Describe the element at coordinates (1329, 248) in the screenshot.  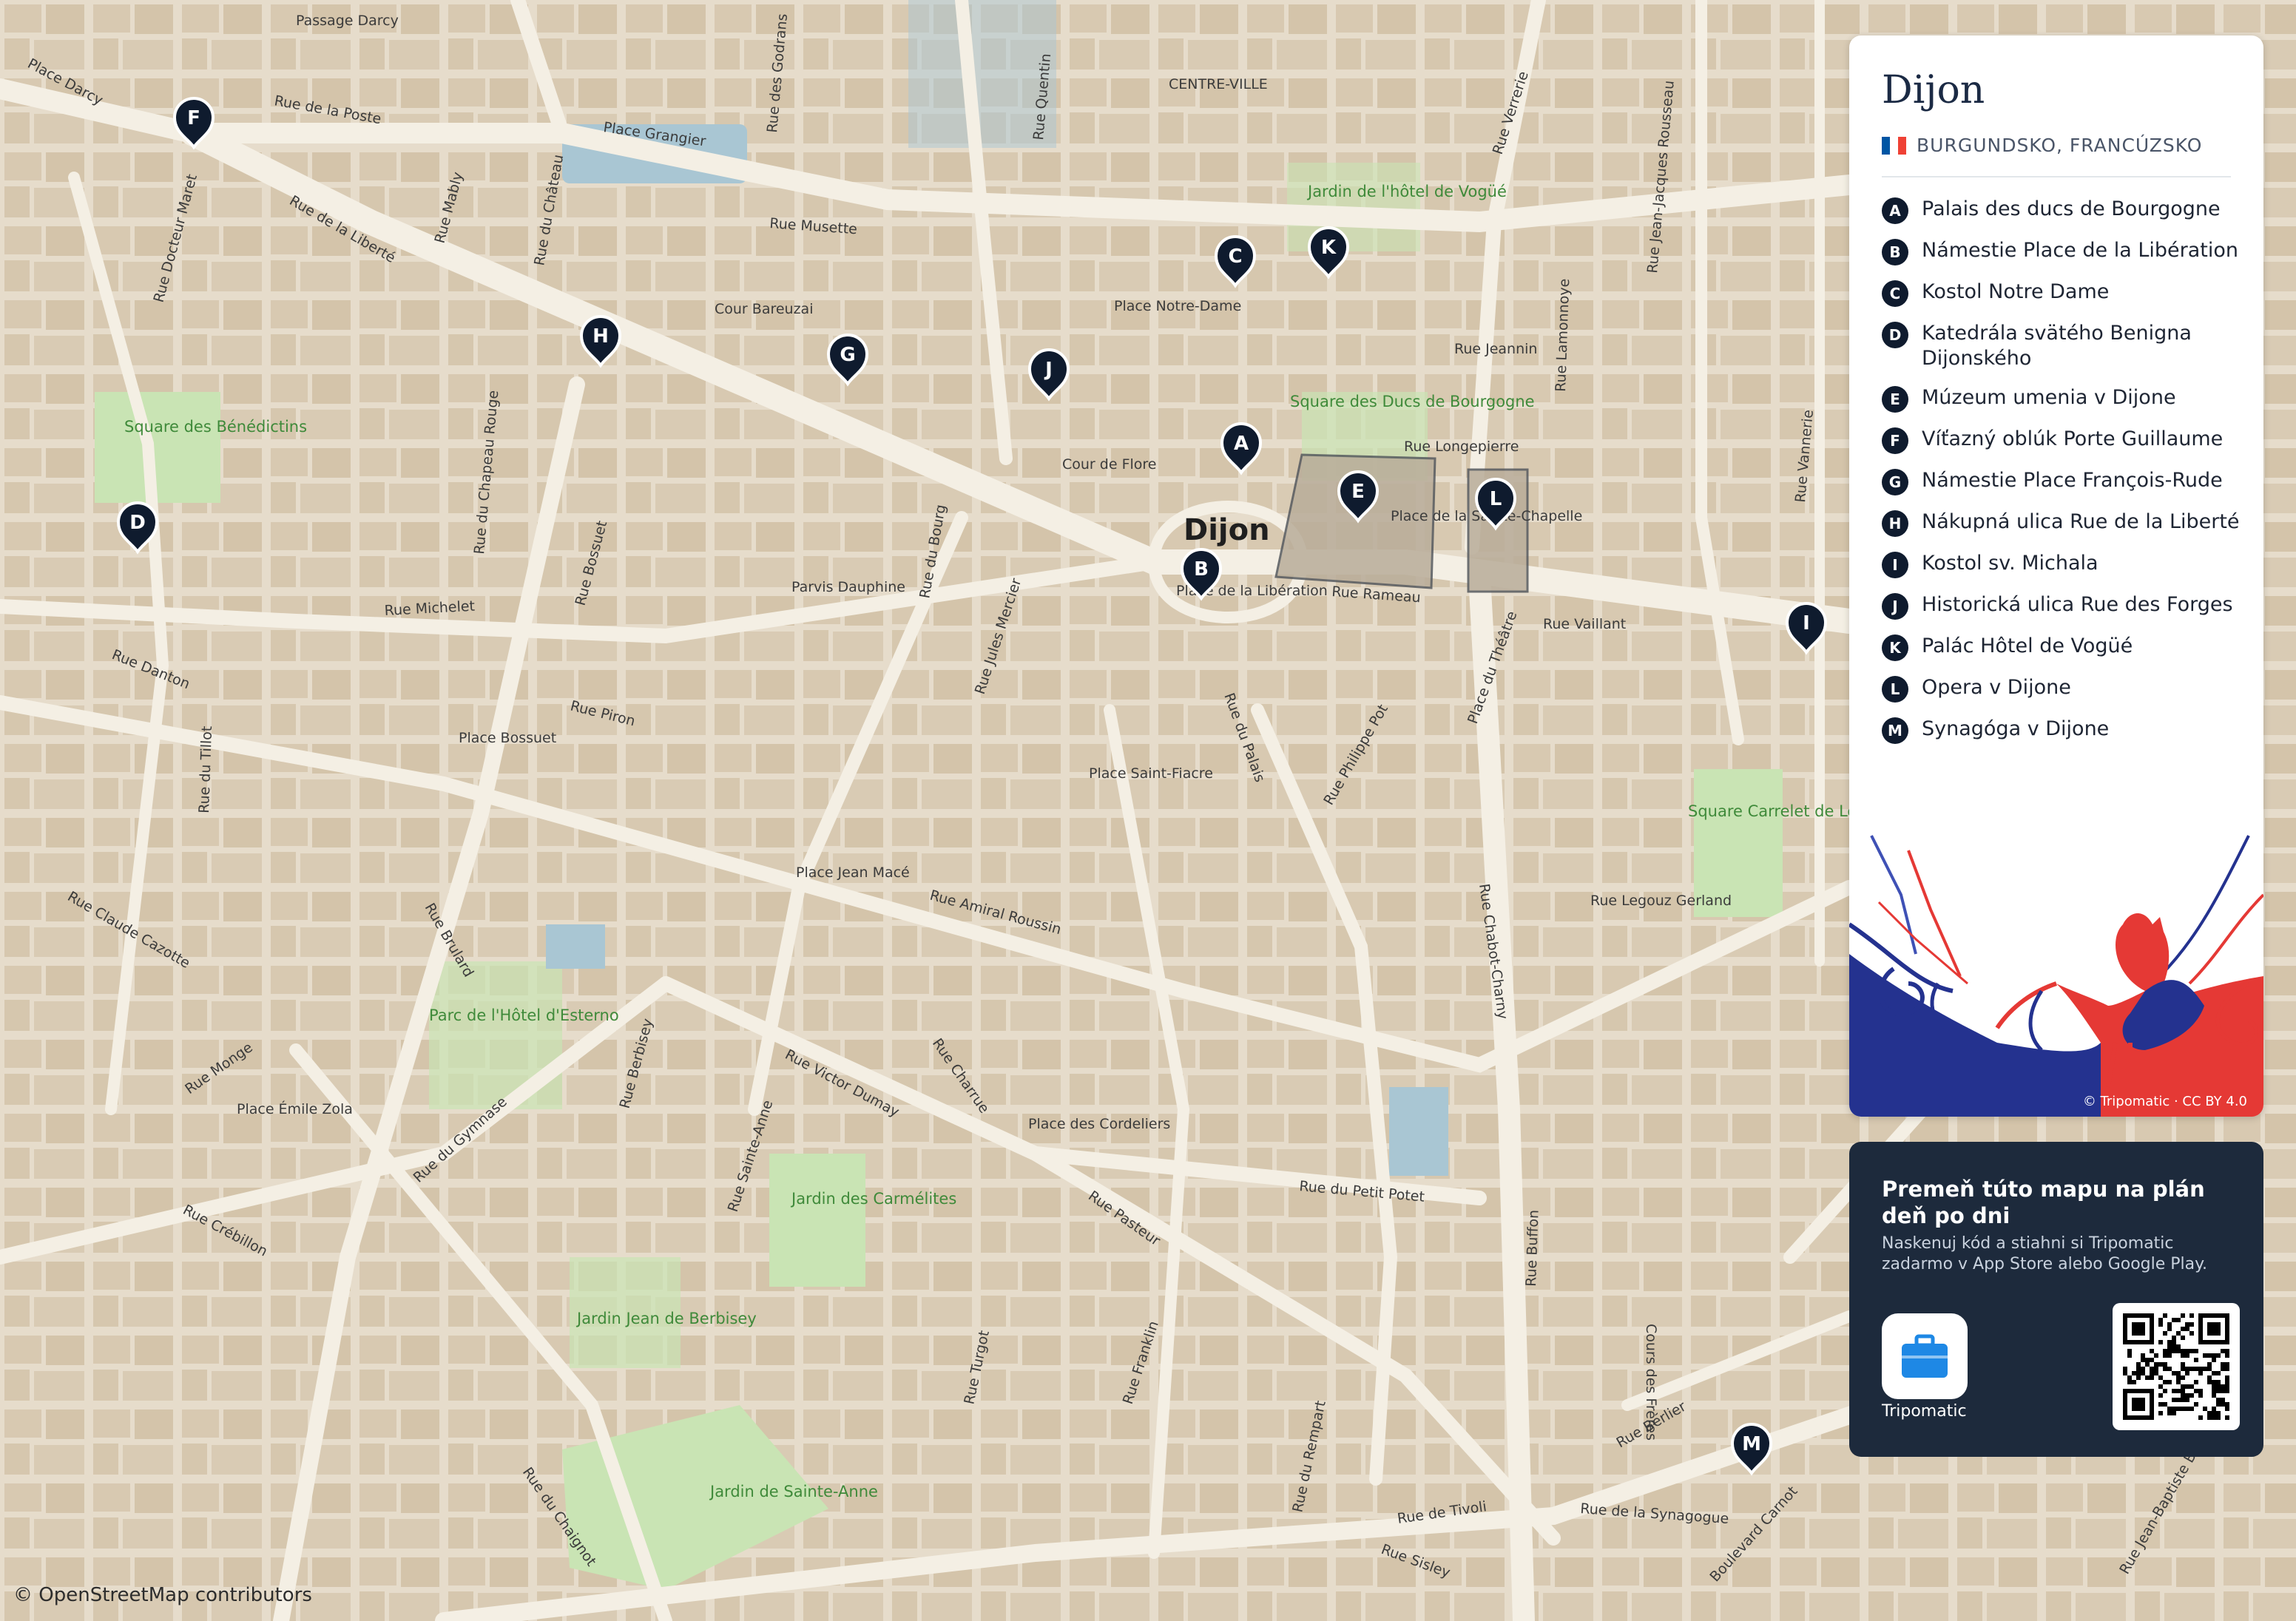
I see `pin-letter: K` at that location.